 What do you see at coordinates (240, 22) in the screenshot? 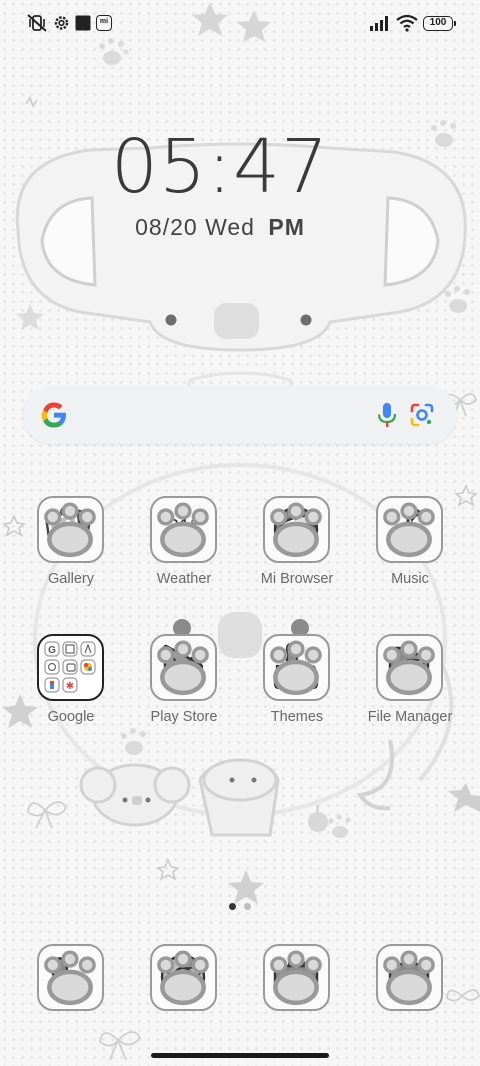
I see `status-bar: mi 100` at bounding box center [240, 22].